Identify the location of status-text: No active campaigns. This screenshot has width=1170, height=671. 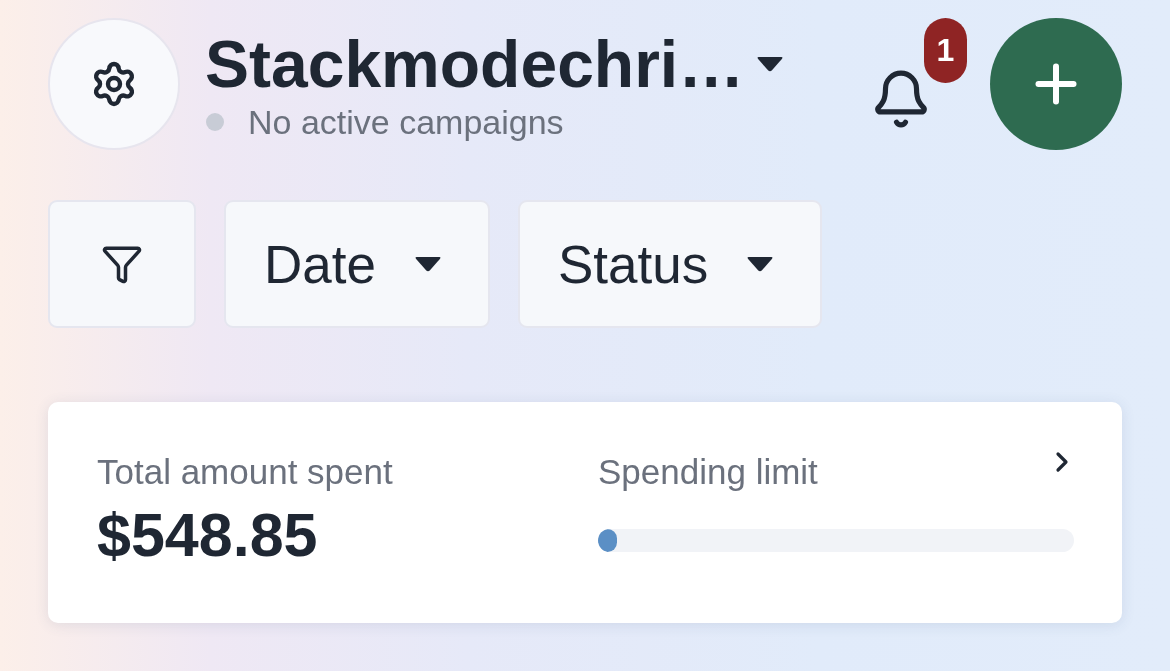
(406, 122).